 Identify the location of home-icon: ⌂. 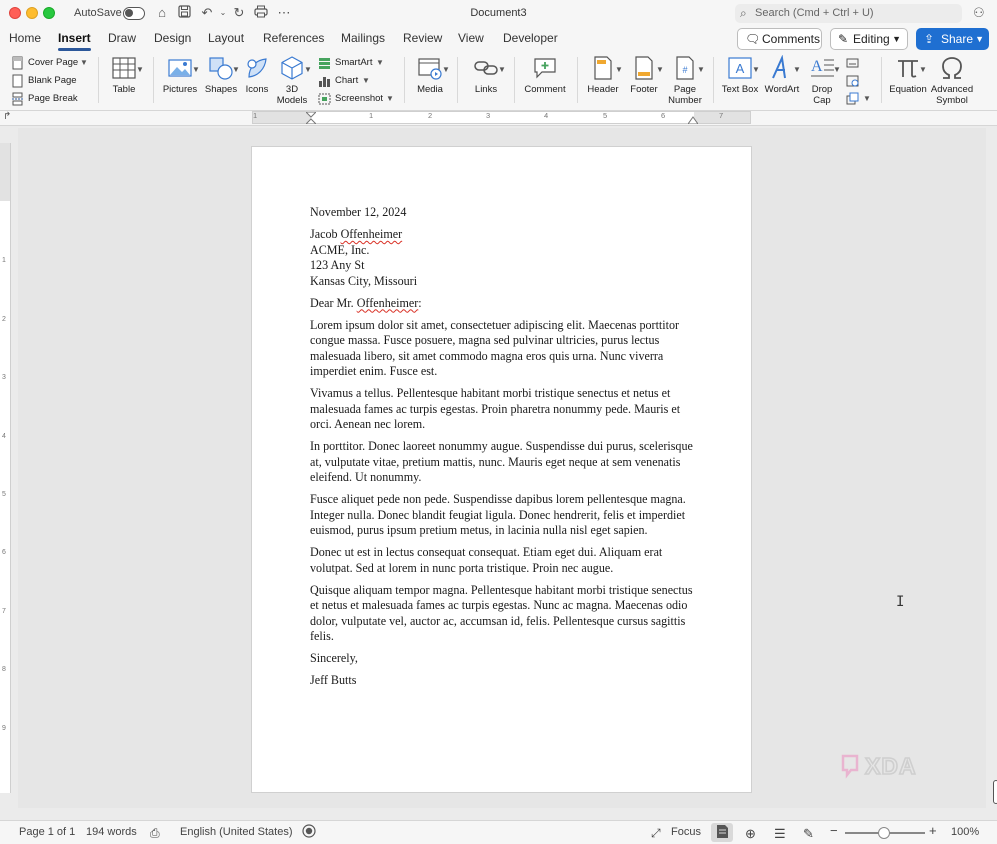
(162, 13).